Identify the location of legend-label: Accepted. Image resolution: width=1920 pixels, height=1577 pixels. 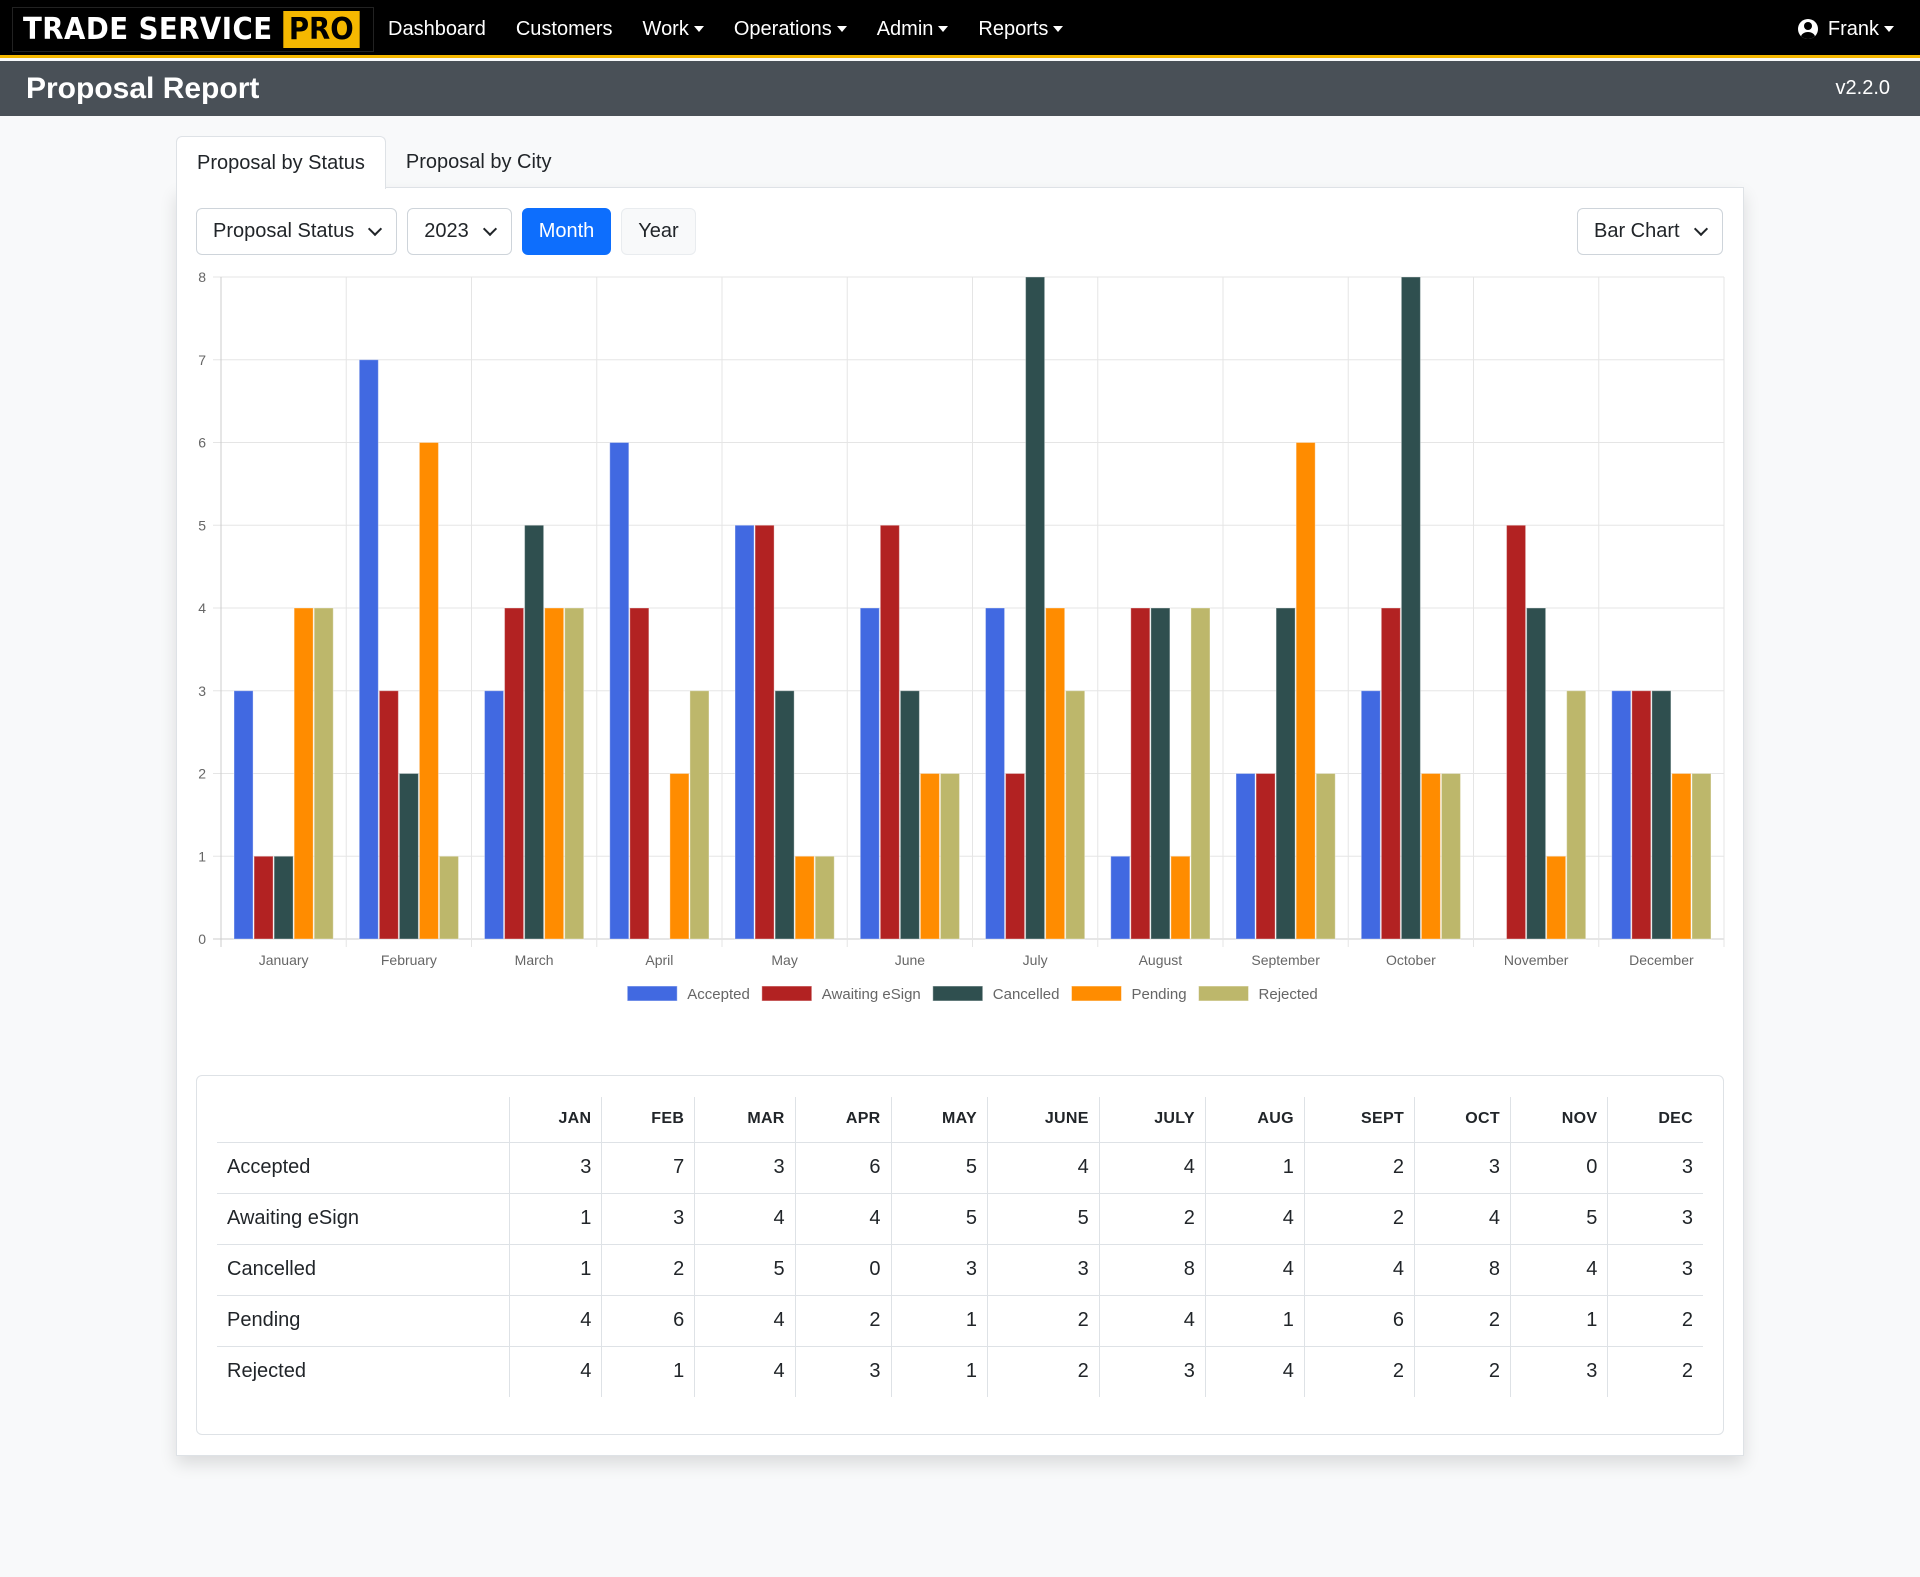
(718, 994).